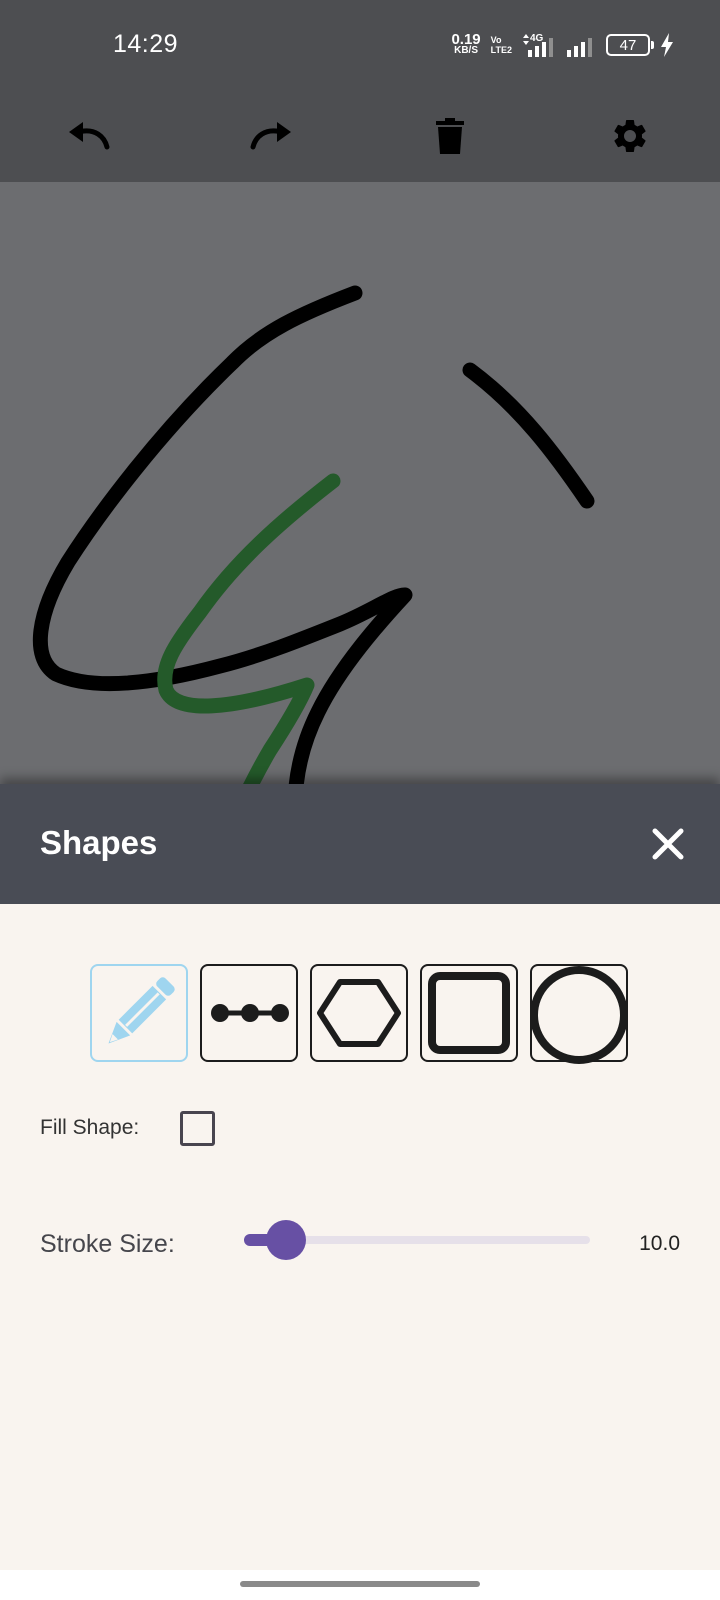 This screenshot has width=720, height=1600. I want to click on status-bar: 14:29 0.19 KB/S Vo LTE2 4G 47, so click(360, 45).